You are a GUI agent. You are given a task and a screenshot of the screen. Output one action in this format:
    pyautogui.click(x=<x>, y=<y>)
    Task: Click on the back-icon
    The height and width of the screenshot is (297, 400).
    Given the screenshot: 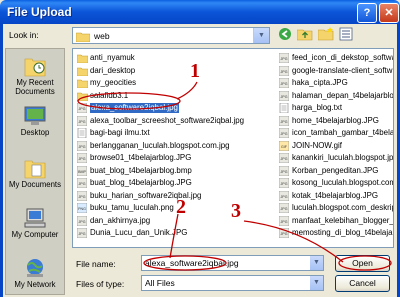 What is the action you would take?
    pyautogui.click(x=284, y=35)
    